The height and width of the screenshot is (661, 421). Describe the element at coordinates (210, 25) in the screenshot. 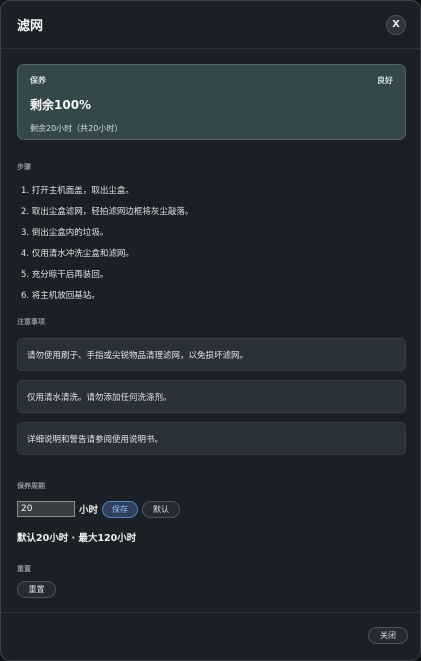

I see `dialog-header: 滤网 X` at that location.